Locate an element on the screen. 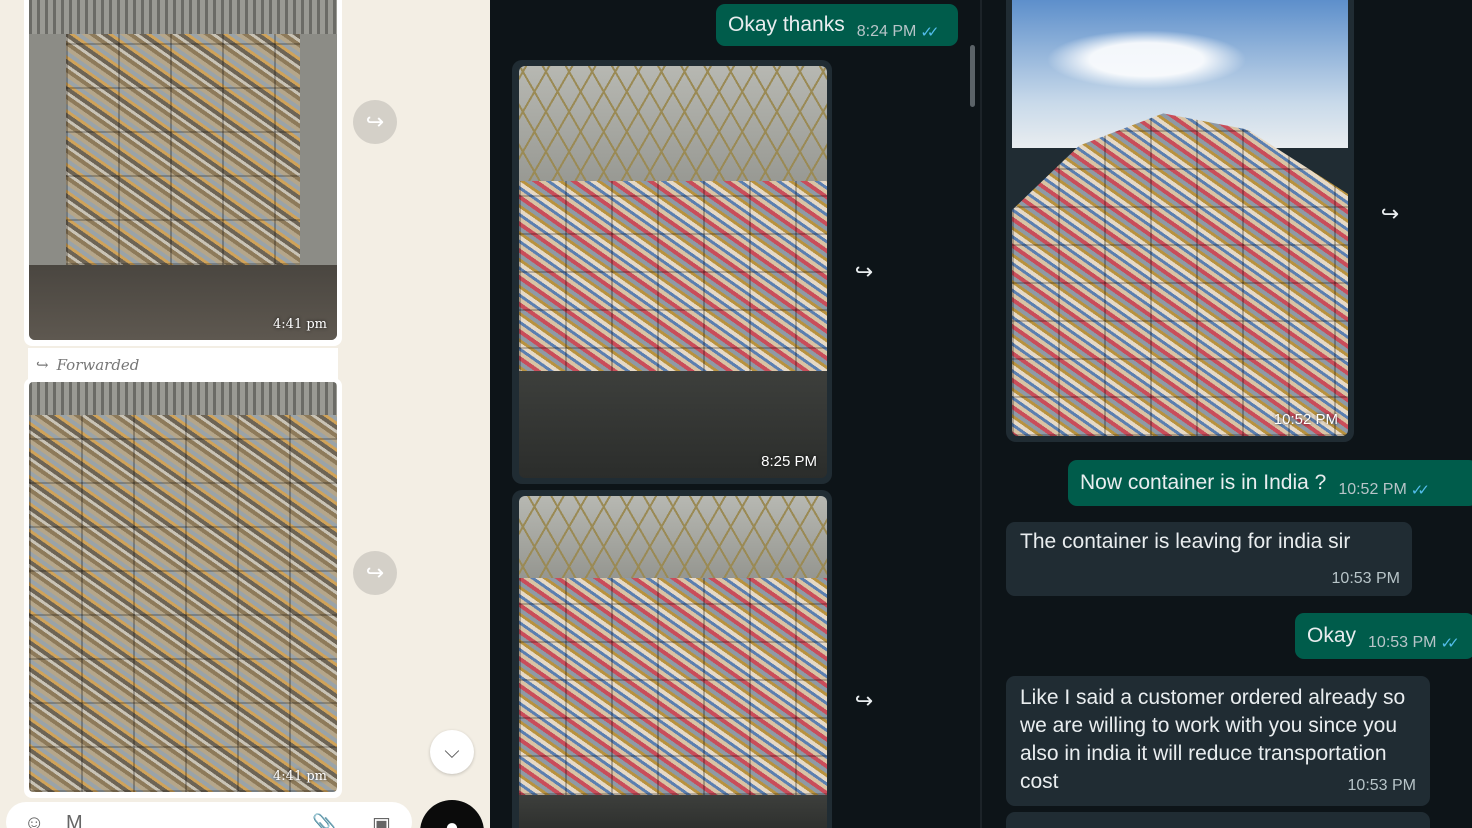 The height and width of the screenshot is (828, 1472). message-text: Now container is in India ? is located at coordinates (1203, 482).